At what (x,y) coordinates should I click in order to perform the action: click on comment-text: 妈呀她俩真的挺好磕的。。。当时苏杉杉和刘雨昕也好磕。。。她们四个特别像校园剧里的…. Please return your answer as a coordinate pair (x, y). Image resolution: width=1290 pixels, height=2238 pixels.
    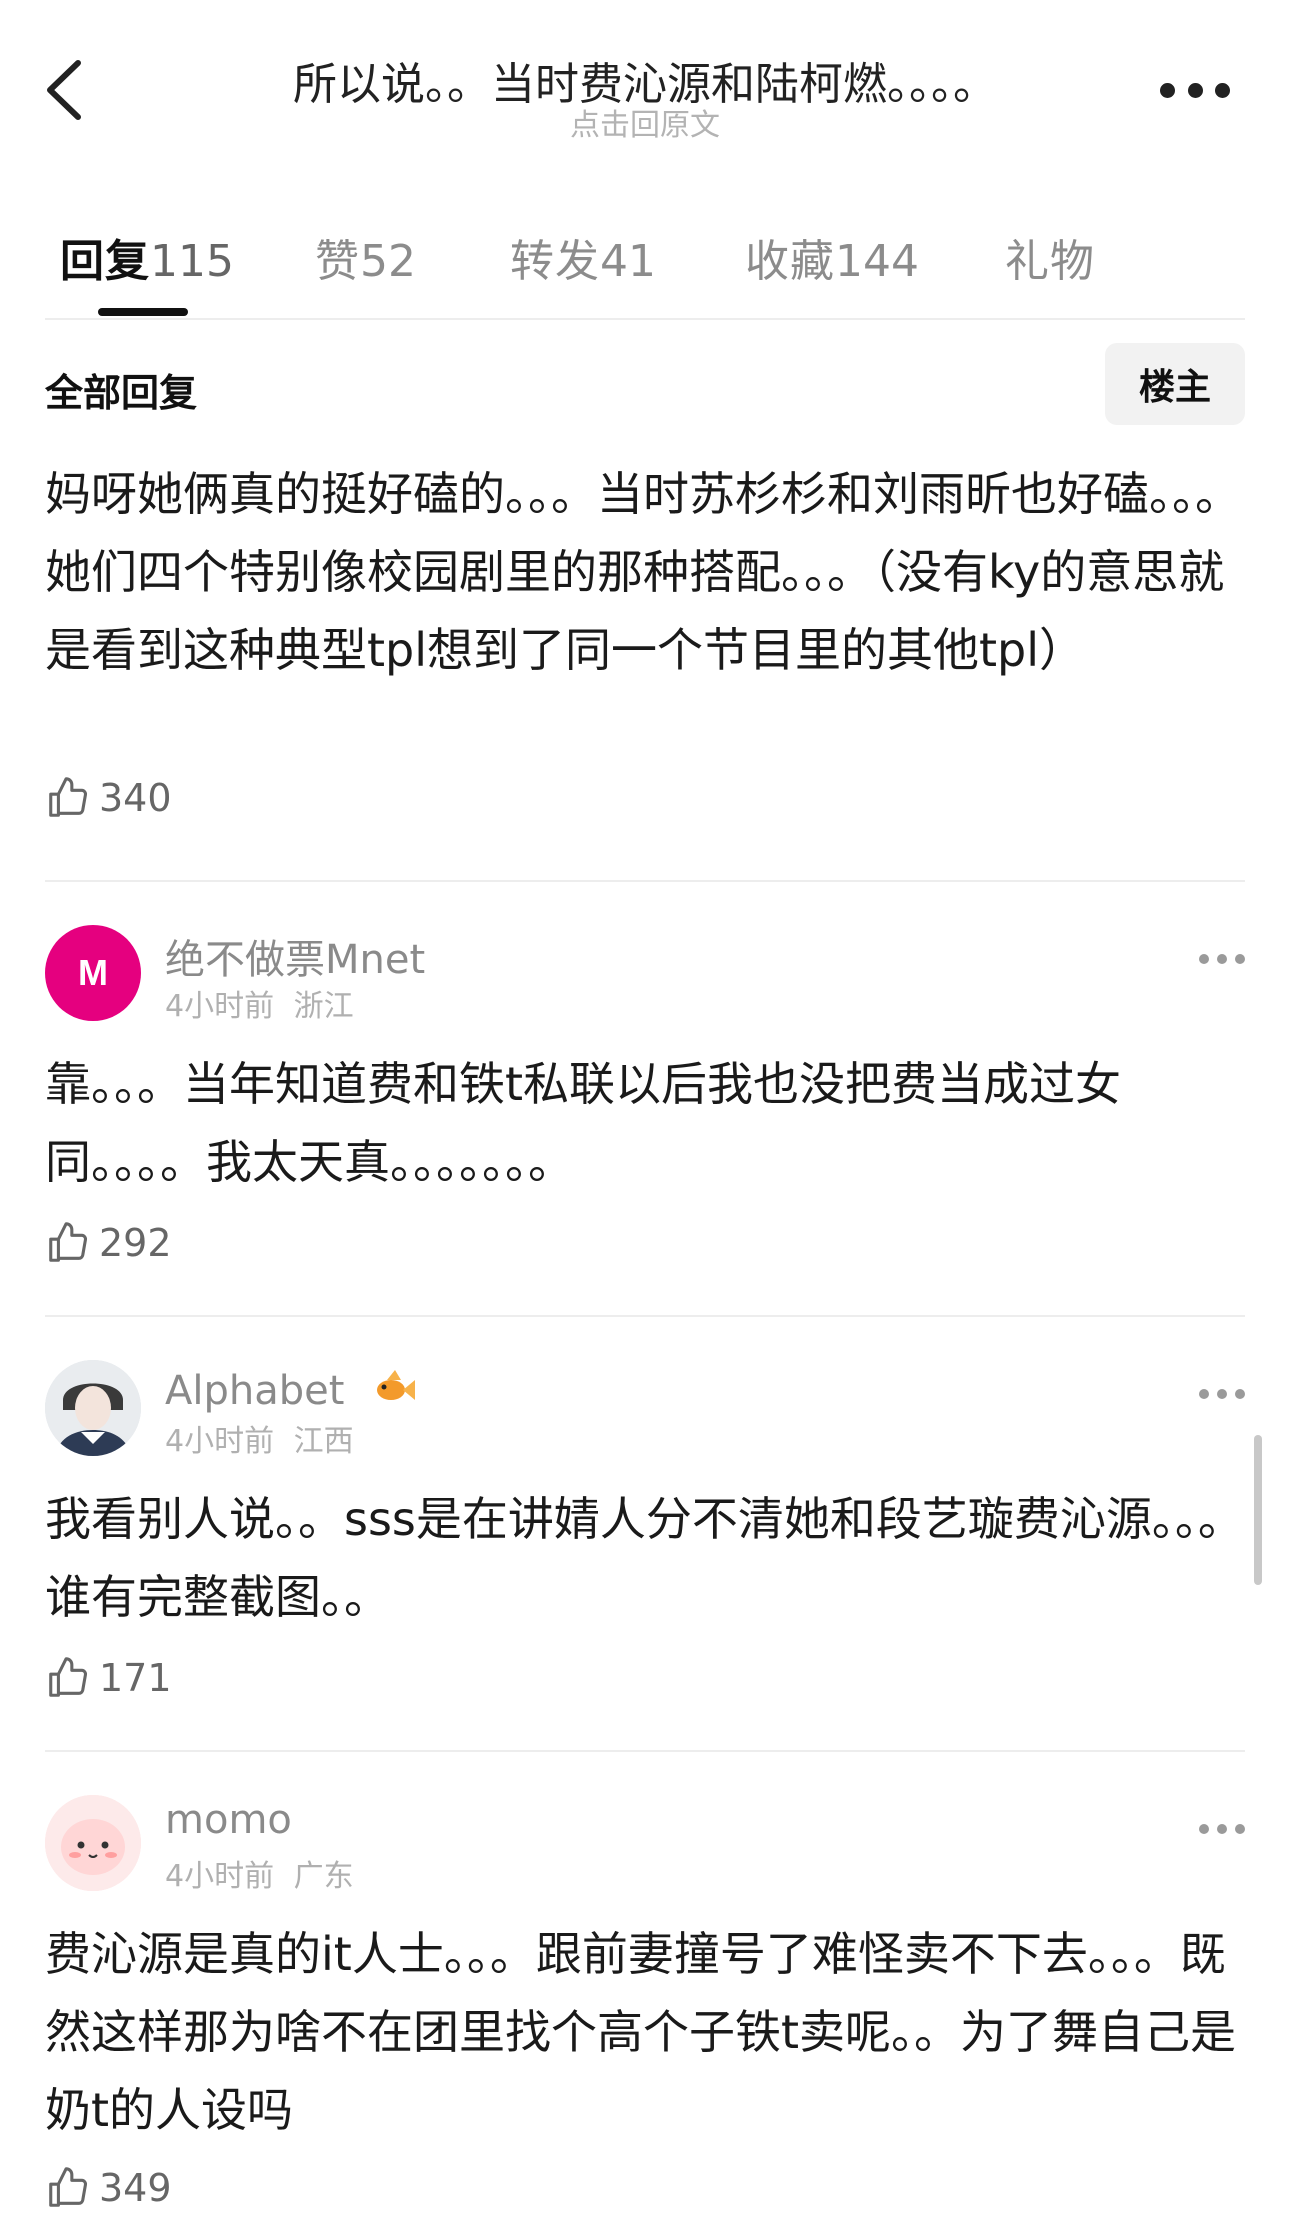
    Looking at the image, I should click on (643, 572).